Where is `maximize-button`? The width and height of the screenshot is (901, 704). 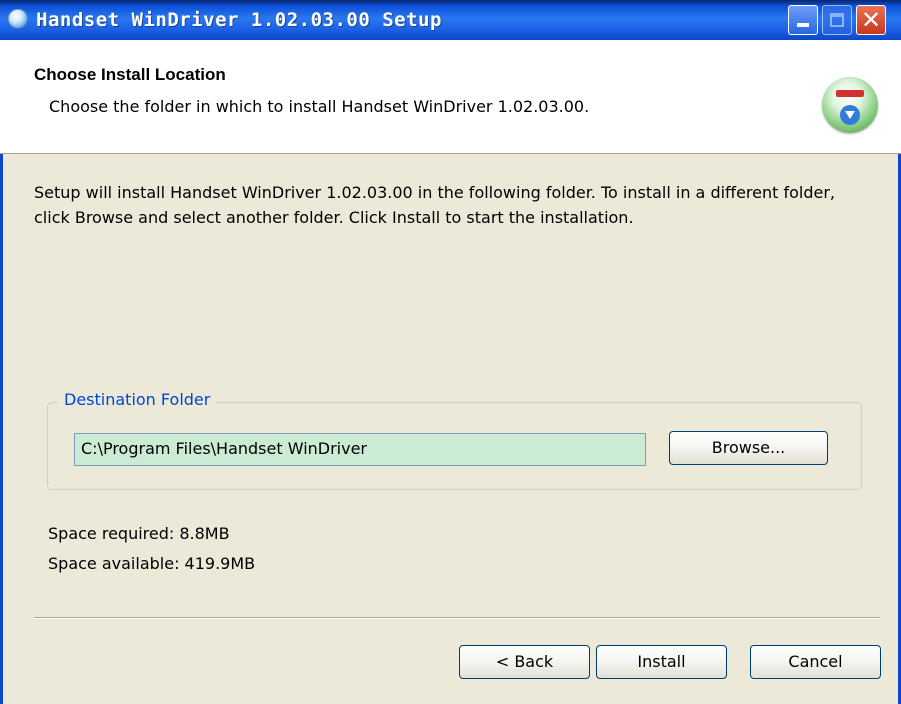
maximize-button is located at coordinates (837, 20).